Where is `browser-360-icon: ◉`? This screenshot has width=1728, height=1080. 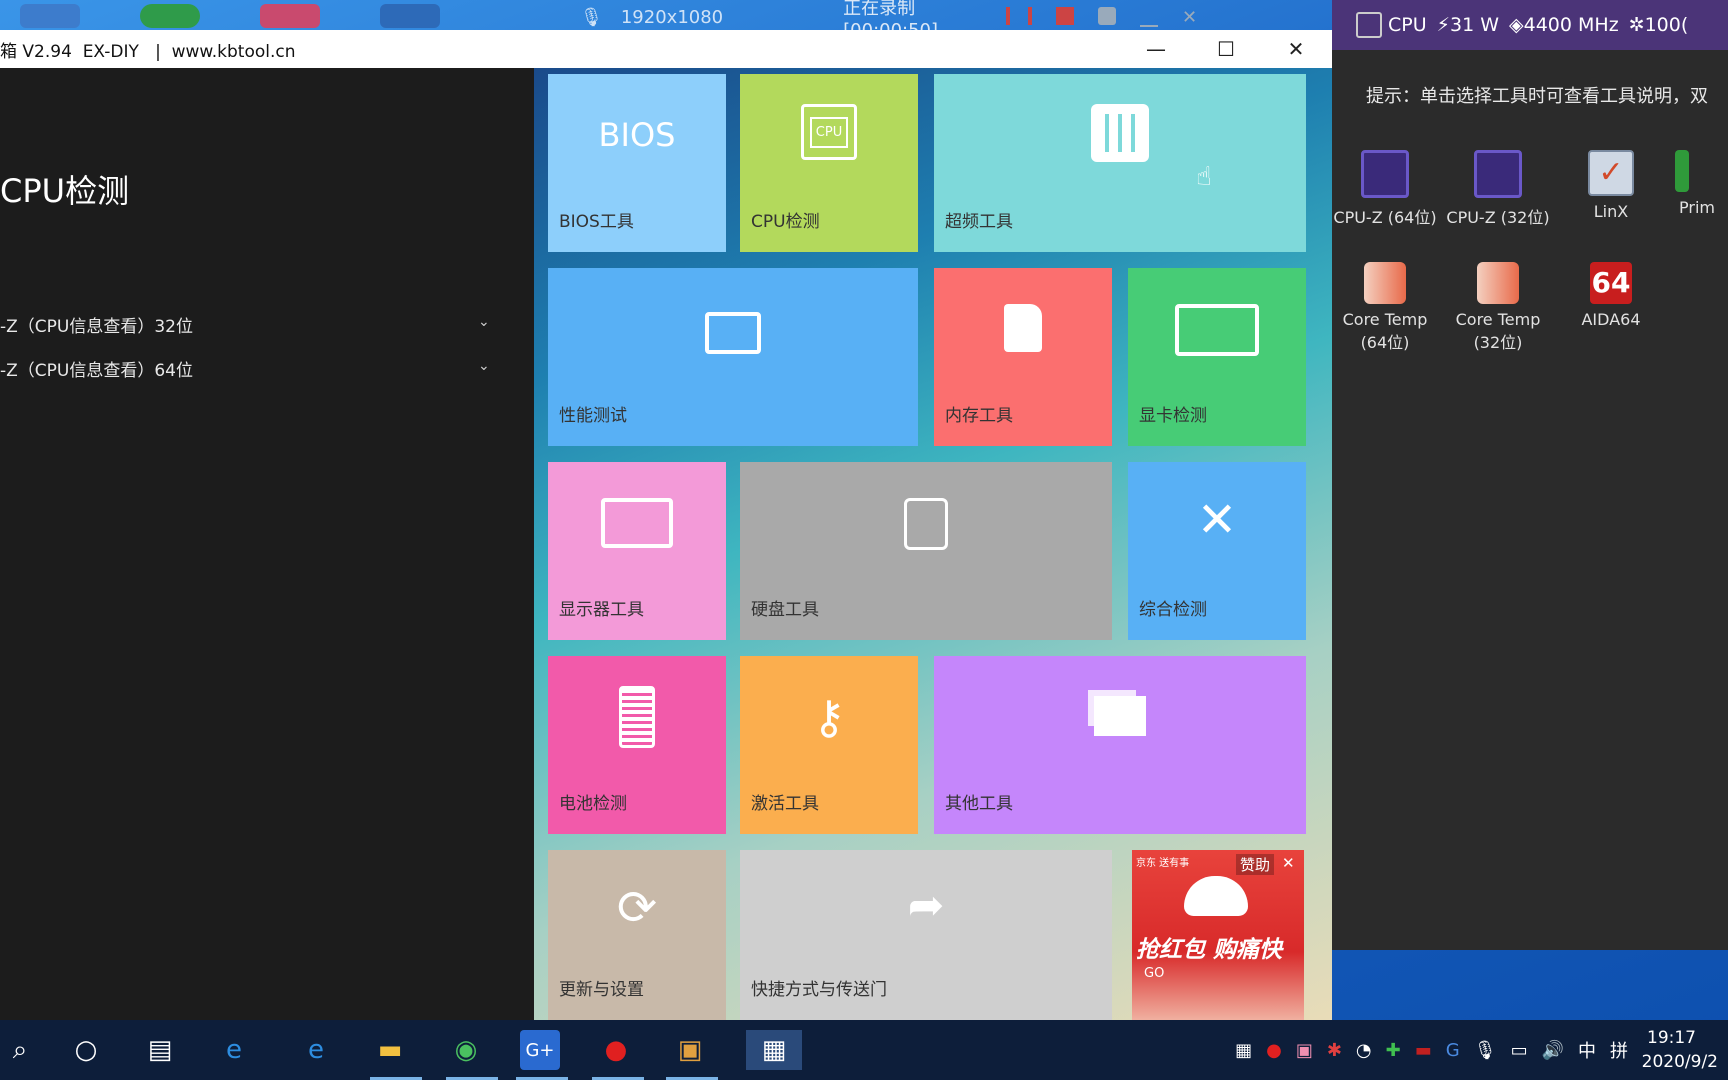
browser-360-icon: ◉ is located at coordinates (466, 1050).